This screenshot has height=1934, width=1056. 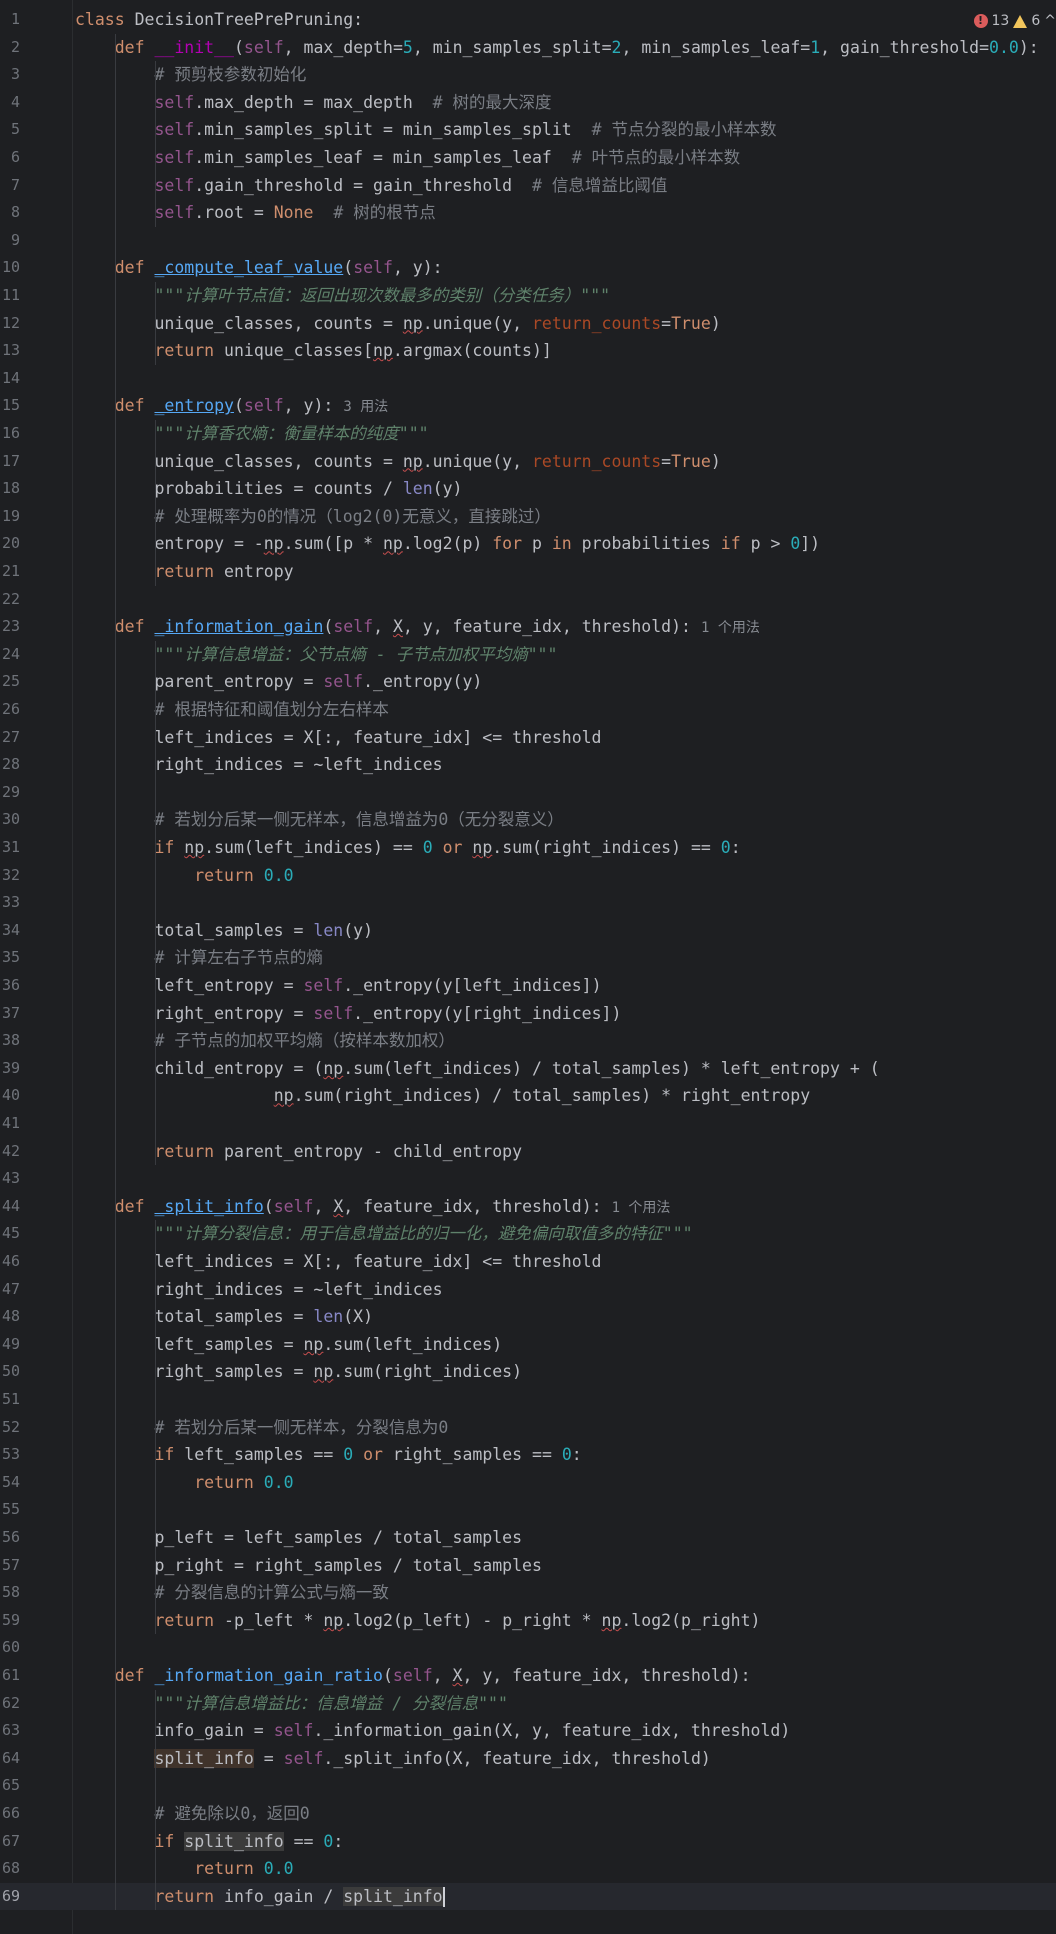 I want to click on code-line: 41, so click(x=528, y=1124).